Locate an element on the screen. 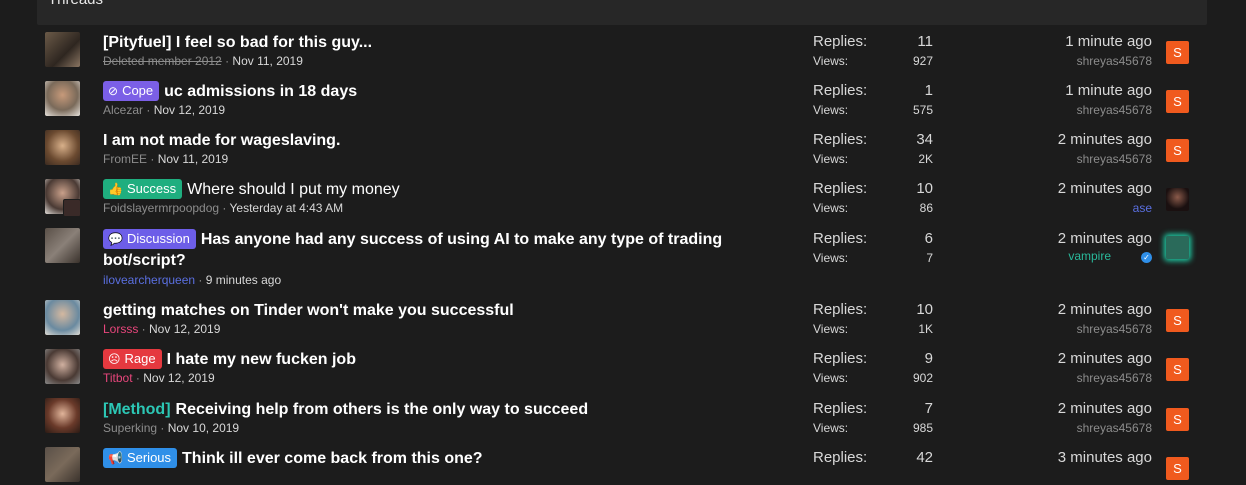 This screenshot has height=485, width=1246. views-count: 2K is located at coordinates (925, 159).